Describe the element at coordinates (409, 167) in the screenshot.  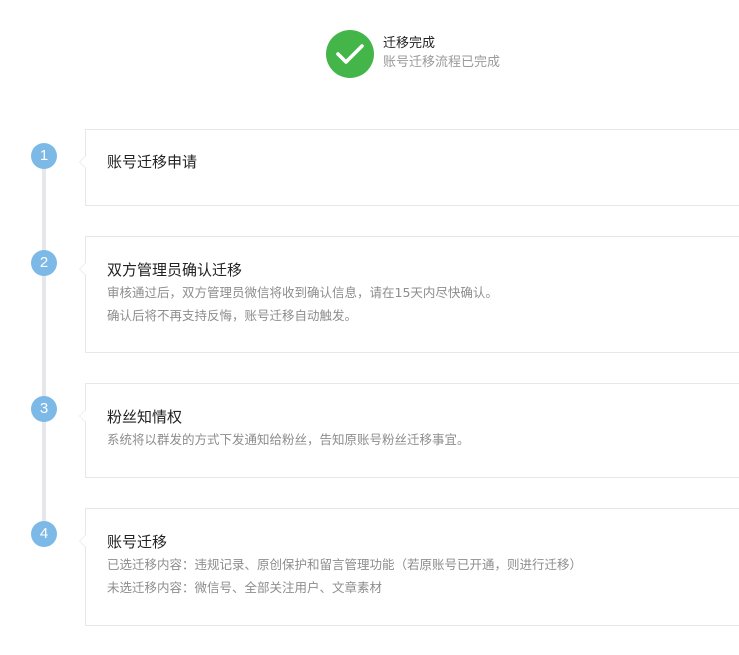
I see `step-card-1: 账号迁移申请` at that location.